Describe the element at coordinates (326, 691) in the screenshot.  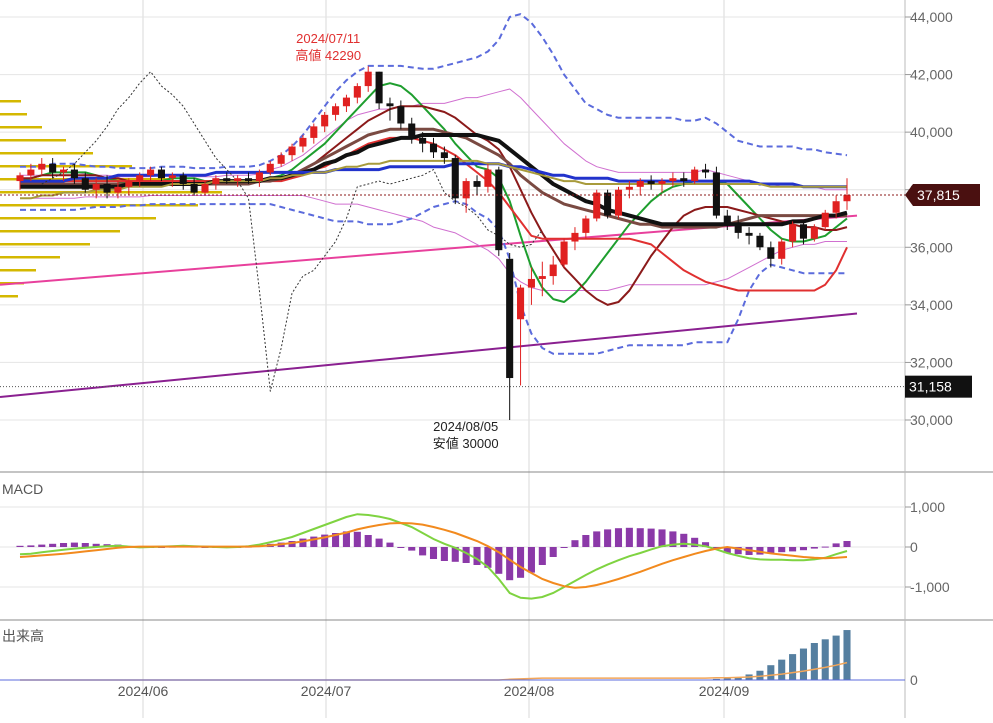
I see `x-axis-label: 2024/07` at that location.